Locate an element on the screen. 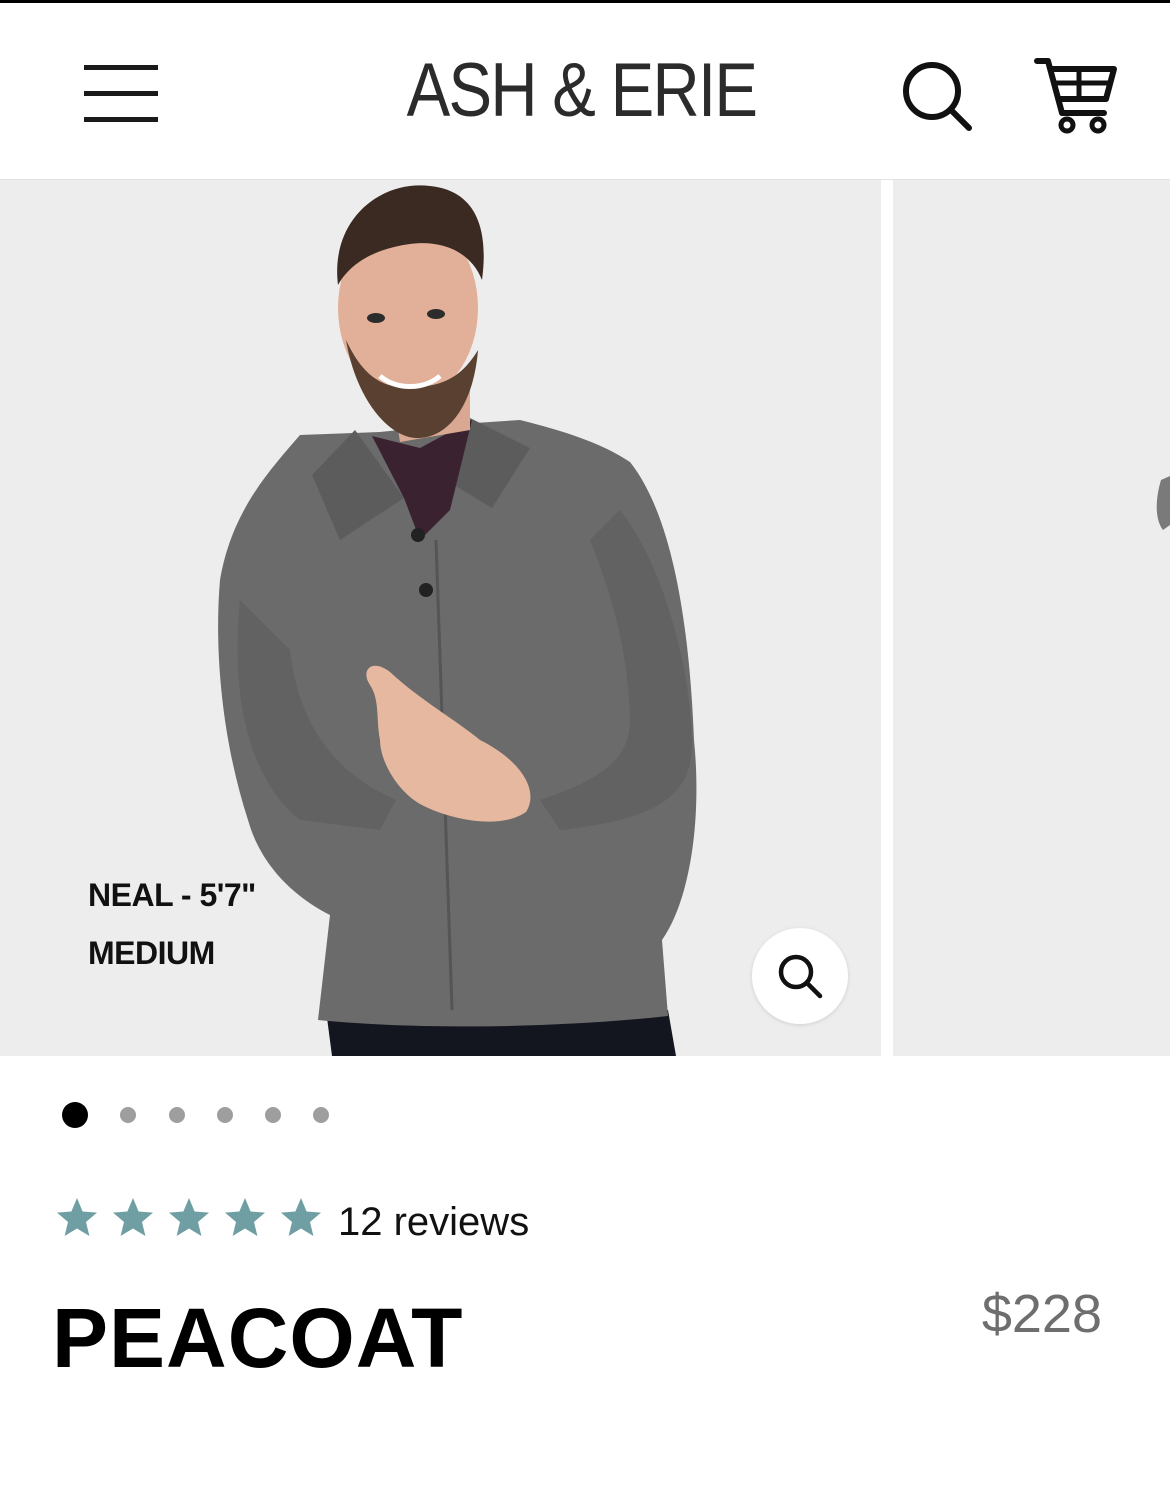  model-name-height: NEAL - 5'7" is located at coordinates (172, 895).